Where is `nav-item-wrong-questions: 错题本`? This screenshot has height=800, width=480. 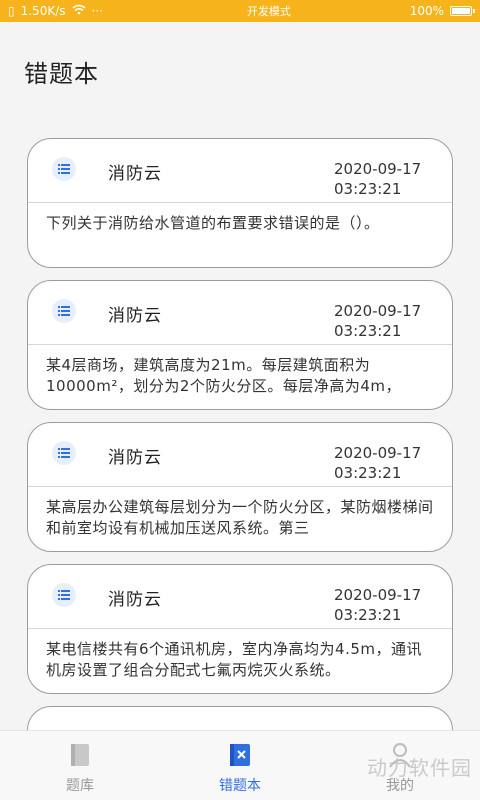
nav-item-wrong-questions: 错题本 is located at coordinates (240, 765).